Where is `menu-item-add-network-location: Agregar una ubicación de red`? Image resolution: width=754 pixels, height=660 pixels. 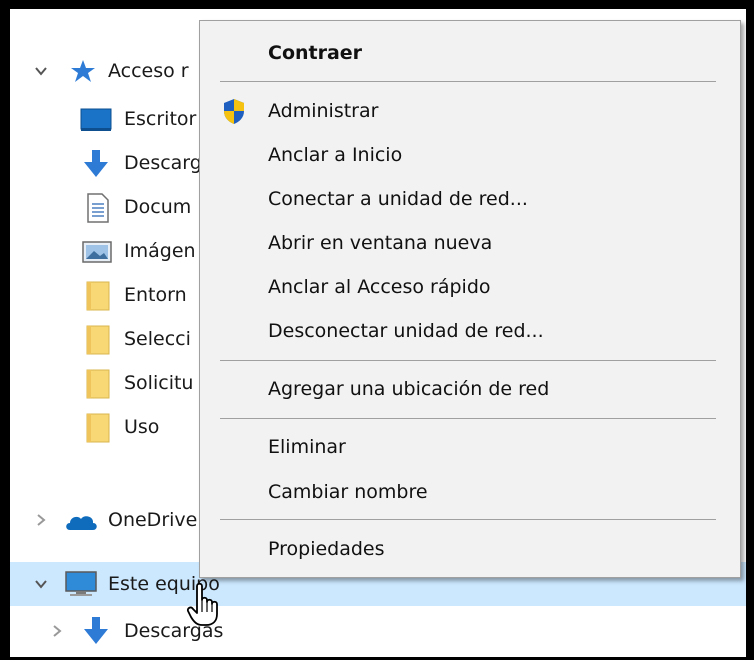
menu-item-add-network-location: Agregar una ubicación de red is located at coordinates (470, 389).